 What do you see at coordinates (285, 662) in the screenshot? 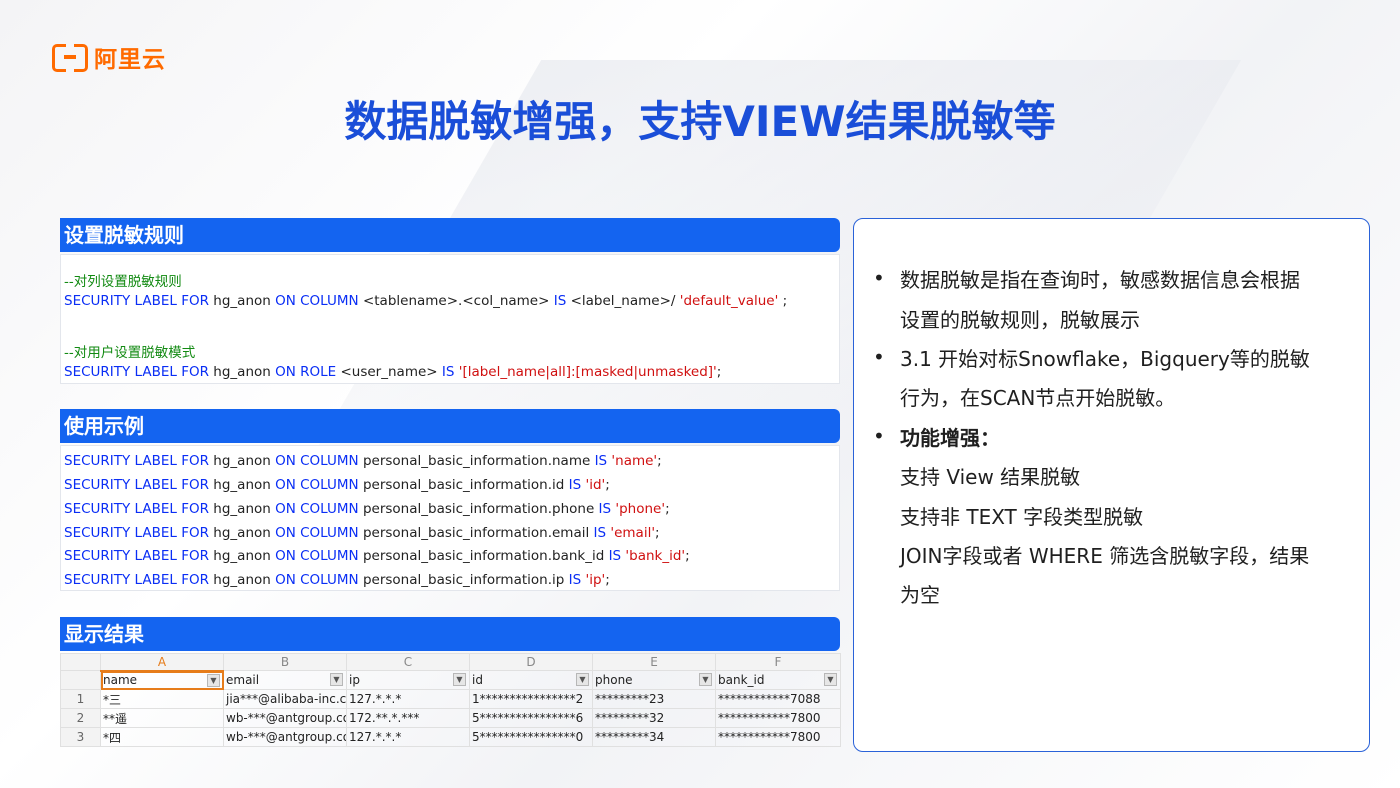
I see `column-letter: B` at bounding box center [285, 662].